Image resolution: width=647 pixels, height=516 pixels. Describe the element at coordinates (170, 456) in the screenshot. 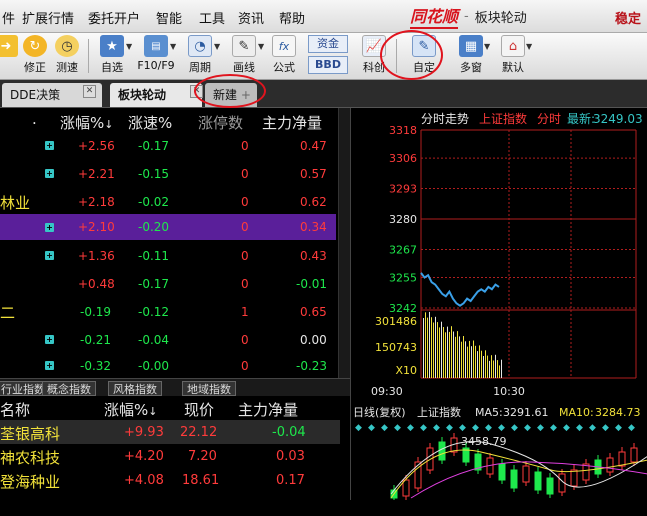

I see `table-row: 神农科技 +4.20 7.20 0.03` at that location.